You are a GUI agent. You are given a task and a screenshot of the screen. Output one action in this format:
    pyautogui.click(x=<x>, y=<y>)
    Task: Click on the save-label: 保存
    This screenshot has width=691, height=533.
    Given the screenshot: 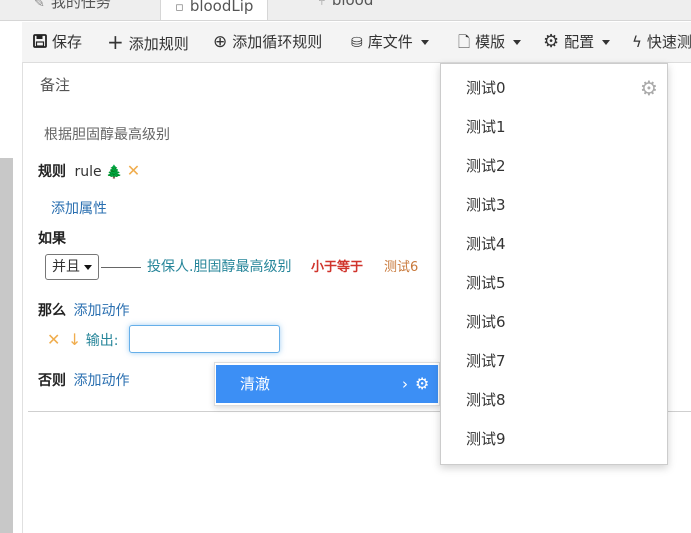 What is the action you would take?
    pyautogui.click(x=67, y=42)
    